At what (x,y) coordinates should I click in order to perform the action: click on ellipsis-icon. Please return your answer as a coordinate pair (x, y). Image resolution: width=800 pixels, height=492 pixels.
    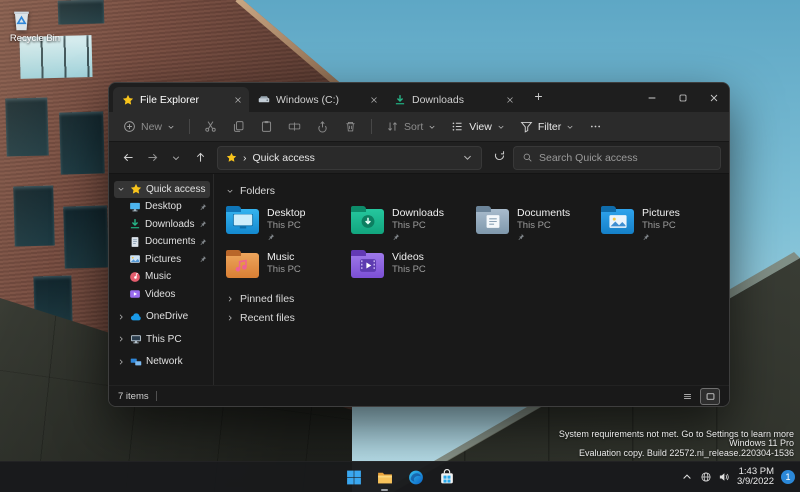
    Looking at the image, I should click on (595, 126).